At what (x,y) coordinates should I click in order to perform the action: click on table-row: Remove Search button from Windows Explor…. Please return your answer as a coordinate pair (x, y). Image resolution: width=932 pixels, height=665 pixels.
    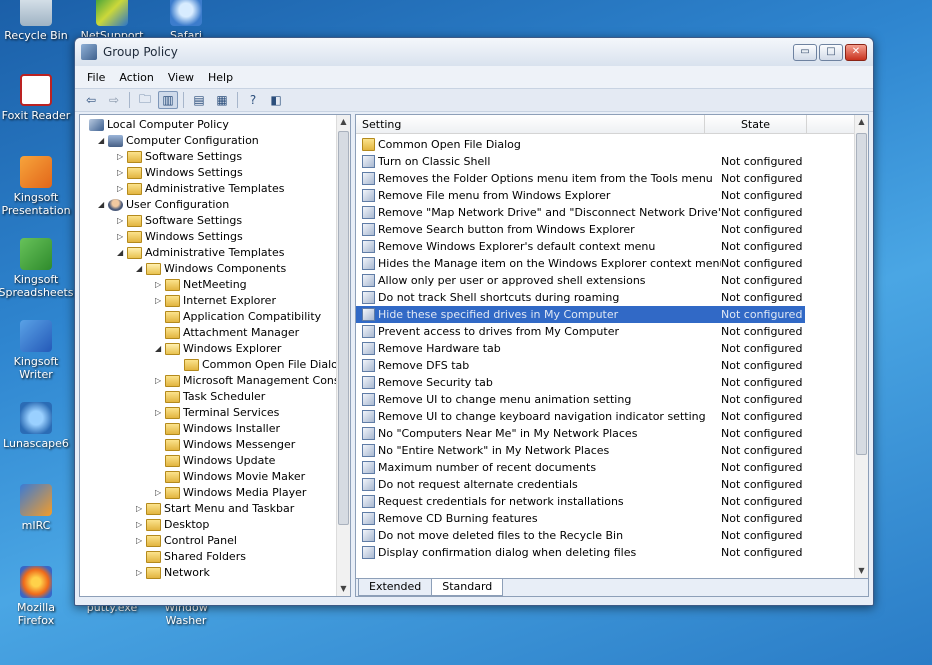
    Looking at the image, I should click on (605, 229).